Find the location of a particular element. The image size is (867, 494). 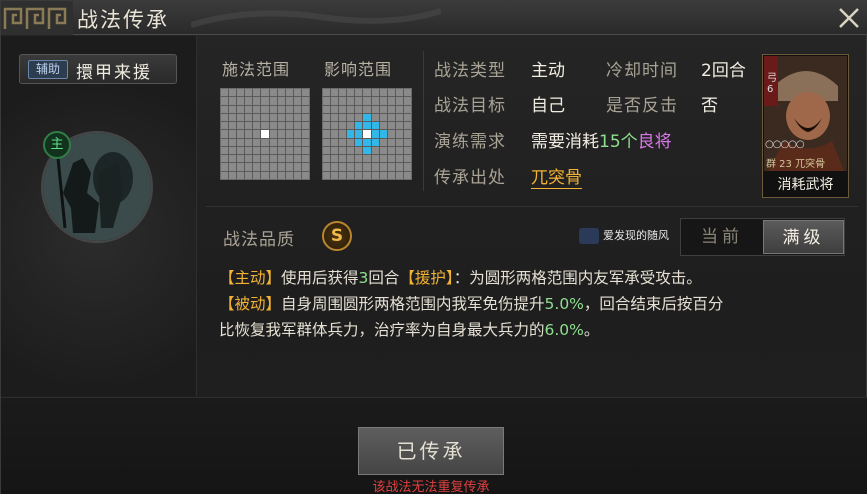

card-star-rating: ○○○○○ is located at coordinates (785, 144).